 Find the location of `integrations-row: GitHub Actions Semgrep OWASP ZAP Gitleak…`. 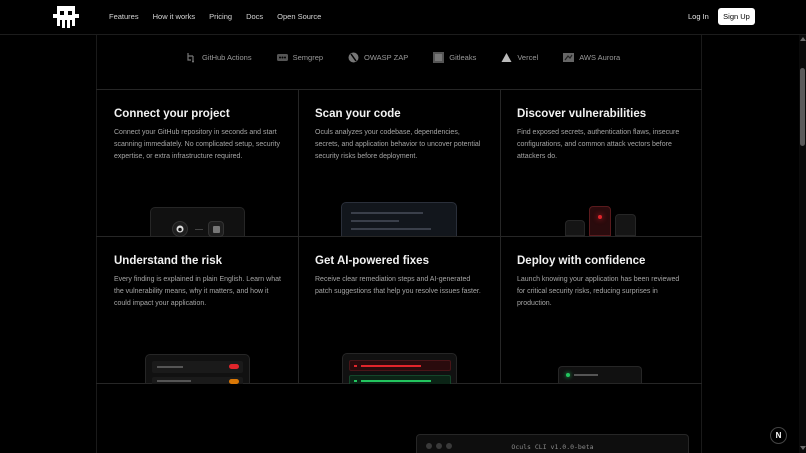

integrations-row: GitHub Actions Semgrep OWASP ZAP Gitleak… is located at coordinates (415, 57).